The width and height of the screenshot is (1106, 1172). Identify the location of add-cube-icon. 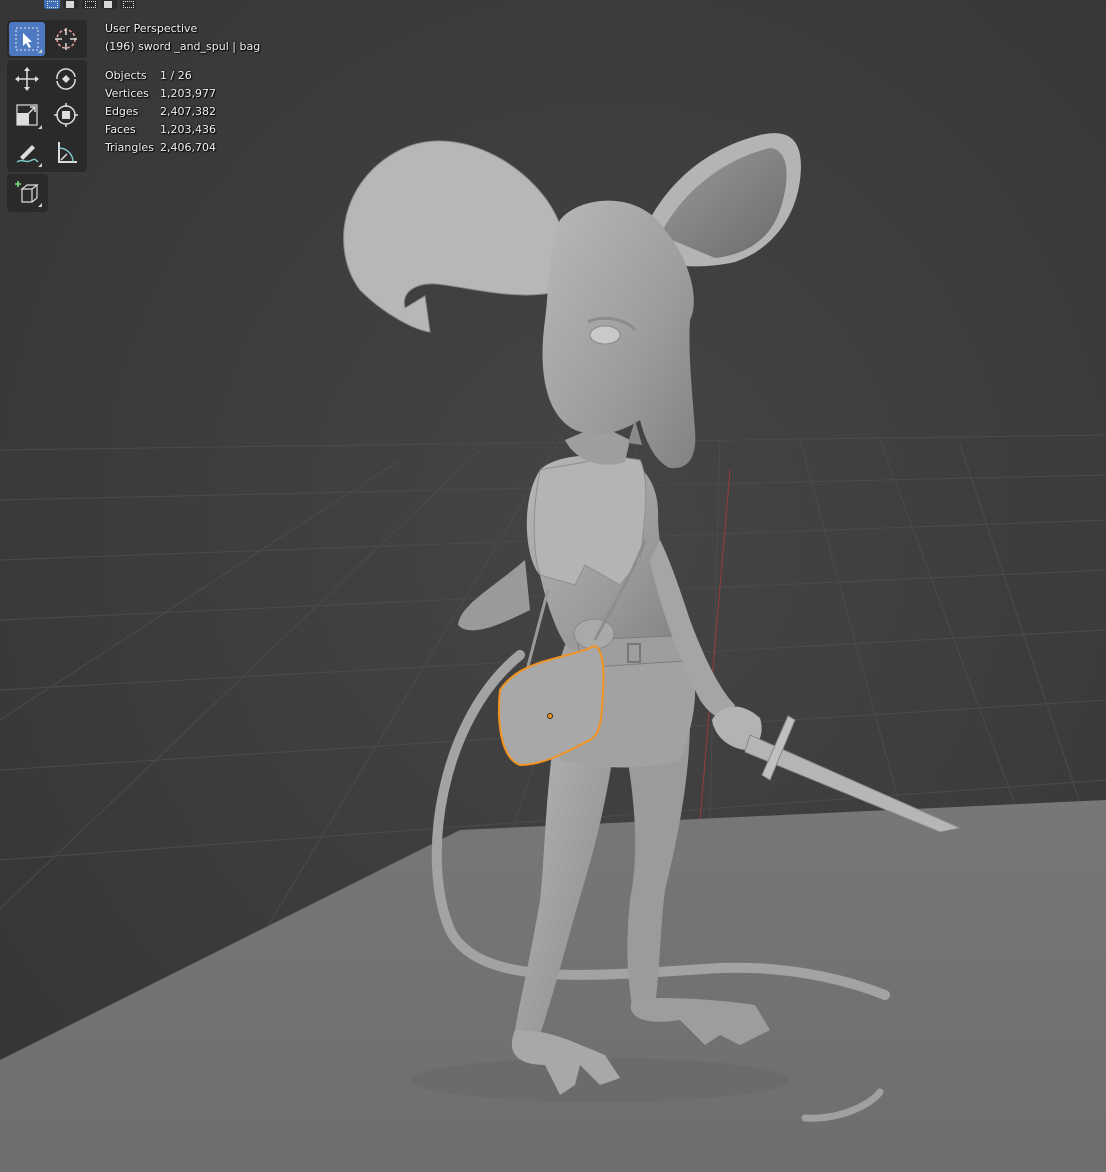
(27, 192).